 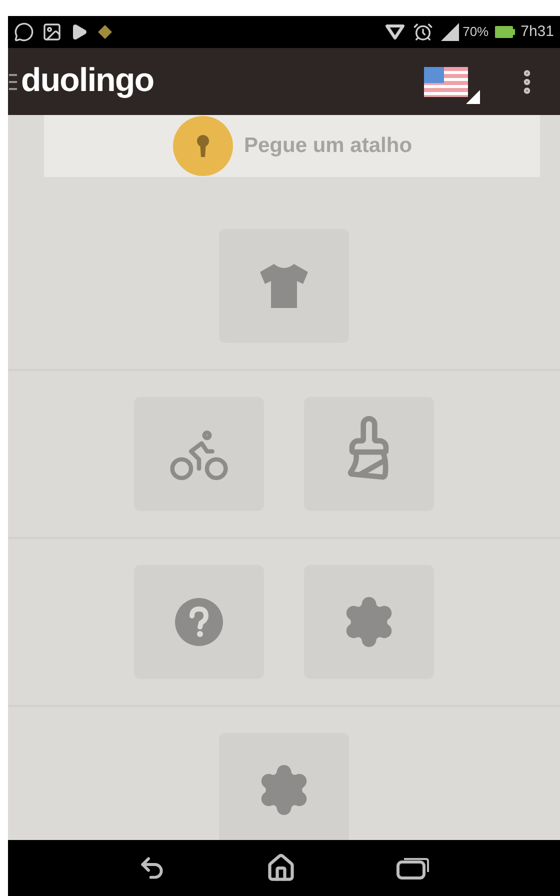 I want to click on clock-time: 7h31, so click(x=537, y=32).